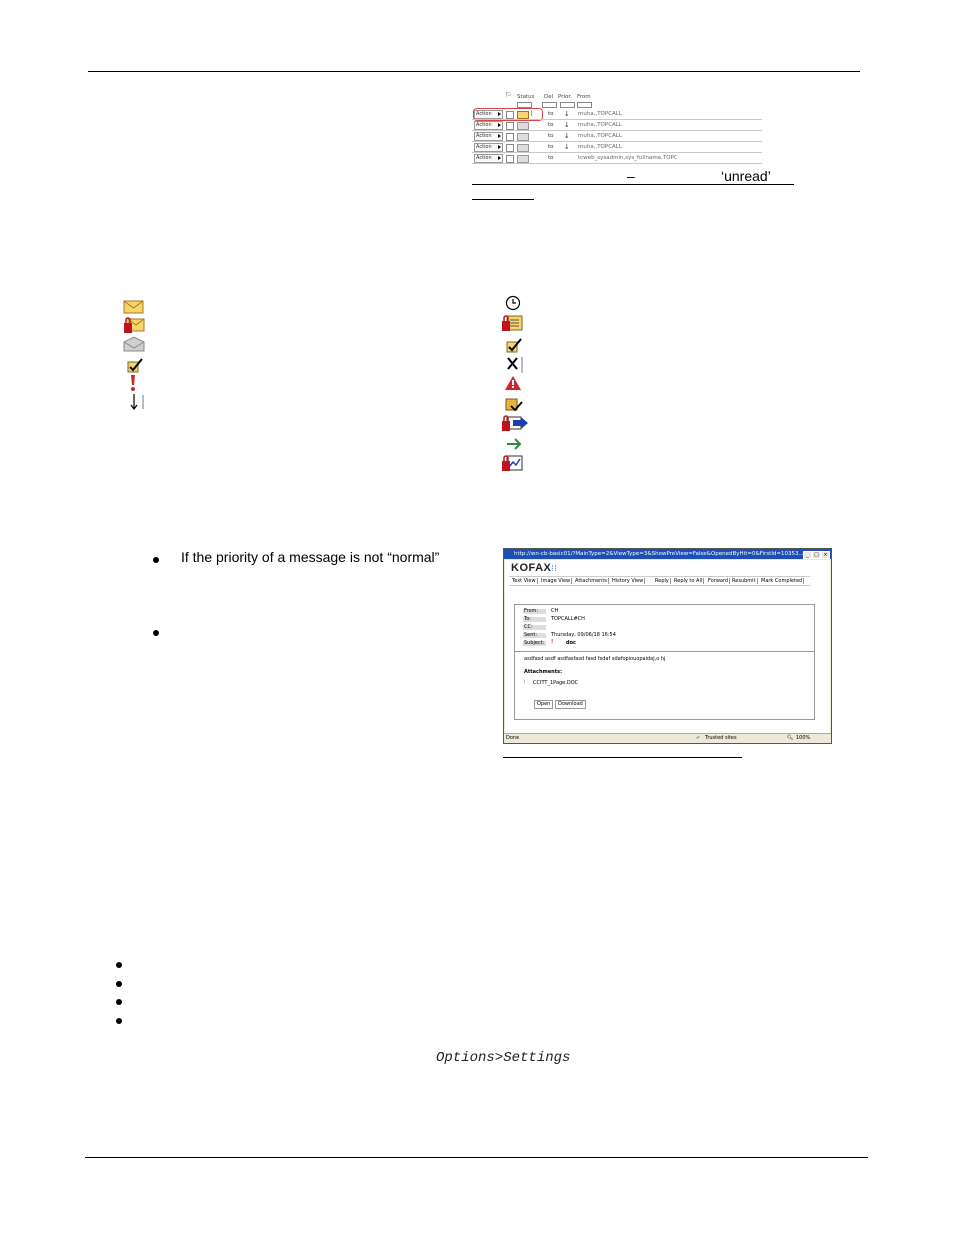 The height and width of the screenshot is (1235, 954). What do you see at coordinates (790, 738) in the screenshot?
I see `zoom-icon: 🔍︎` at bounding box center [790, 738].